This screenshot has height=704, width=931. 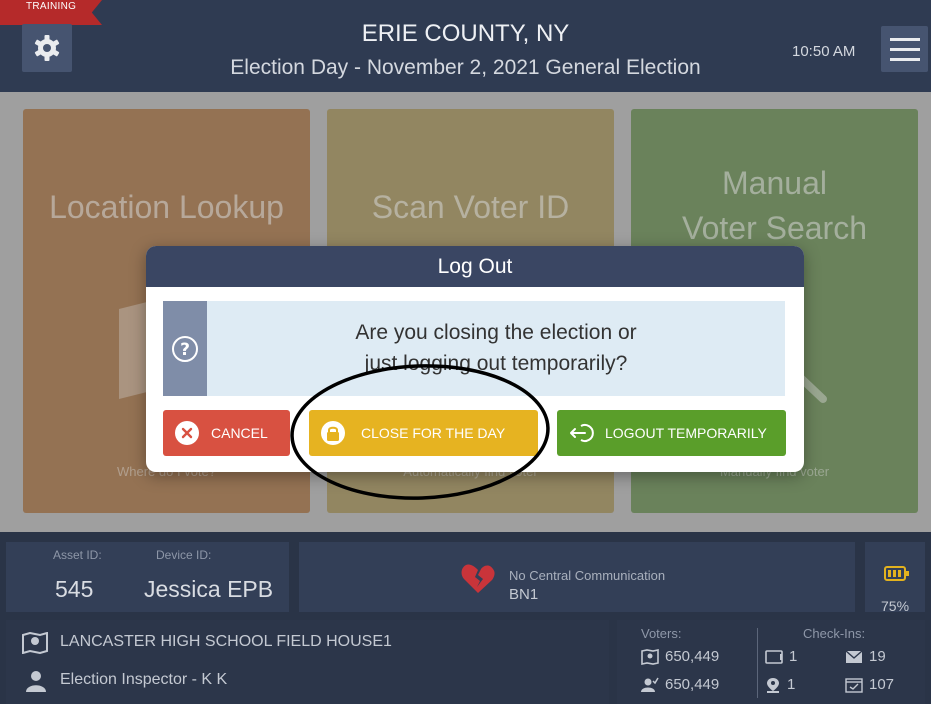 What do you see at coordinates (74, 589) in the screenshot?
I see `asset-id-value: 545` at bounding box center [74, 589].